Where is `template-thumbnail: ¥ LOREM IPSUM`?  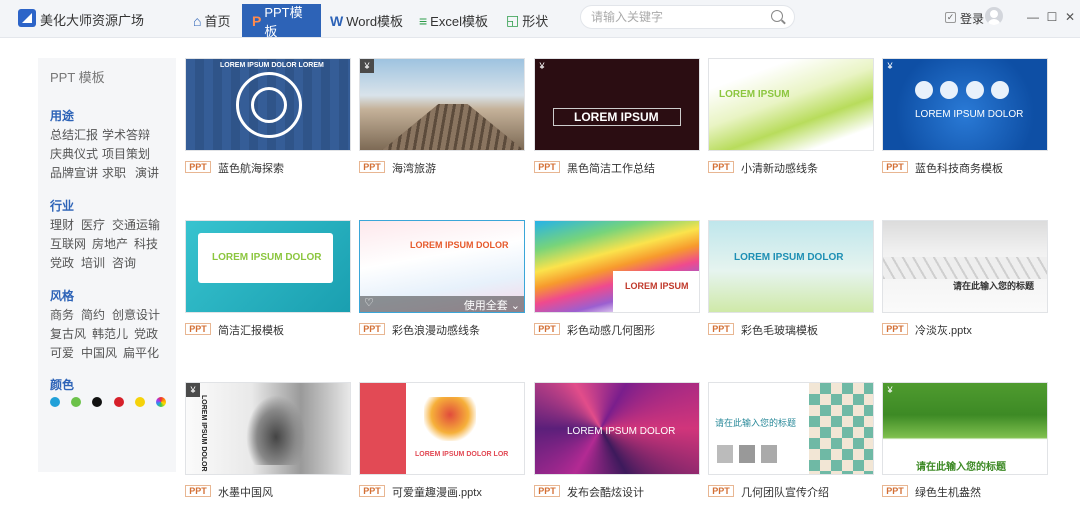 template-thumbnail: ¥ LOREM IPSUM is located at coordinates (617, 104).